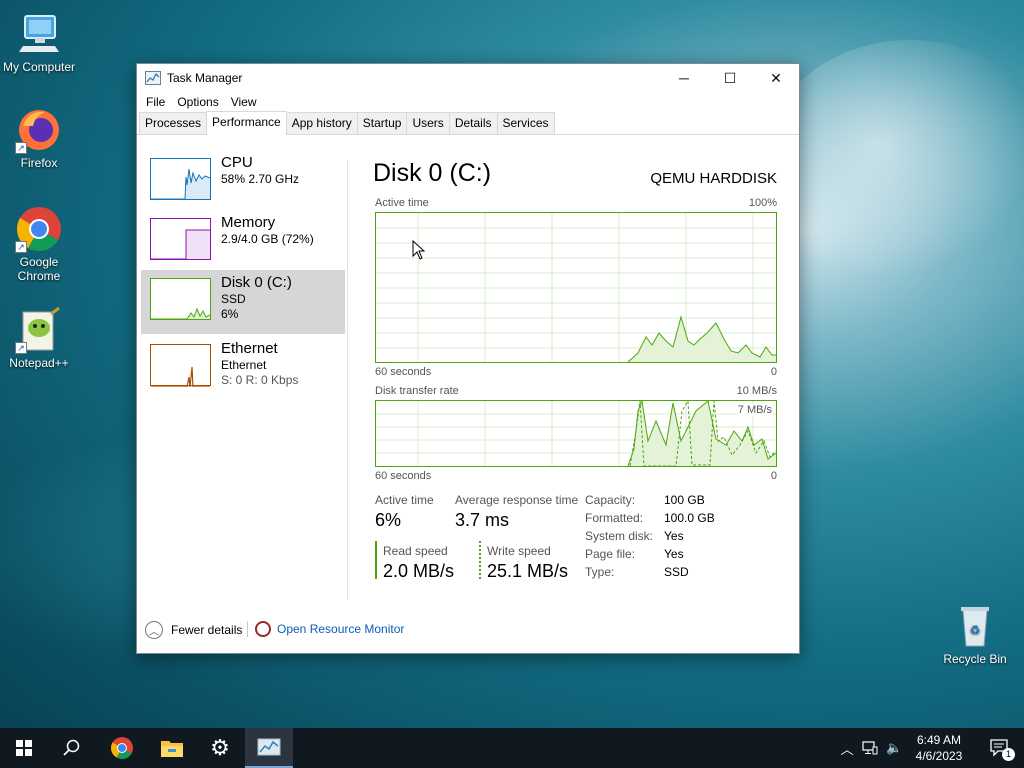  What do you see at coordinates (480, 560) in the screenshot?
I see `write-speed-marker` at bounding box center [480, 560].